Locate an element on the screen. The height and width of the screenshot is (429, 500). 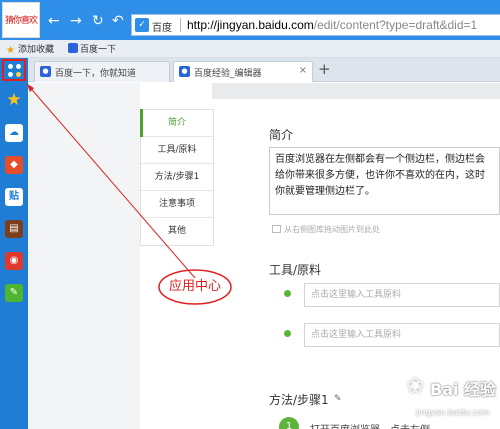
bookmark-baidu: 百度一下 is located at coordinates (92, 48).